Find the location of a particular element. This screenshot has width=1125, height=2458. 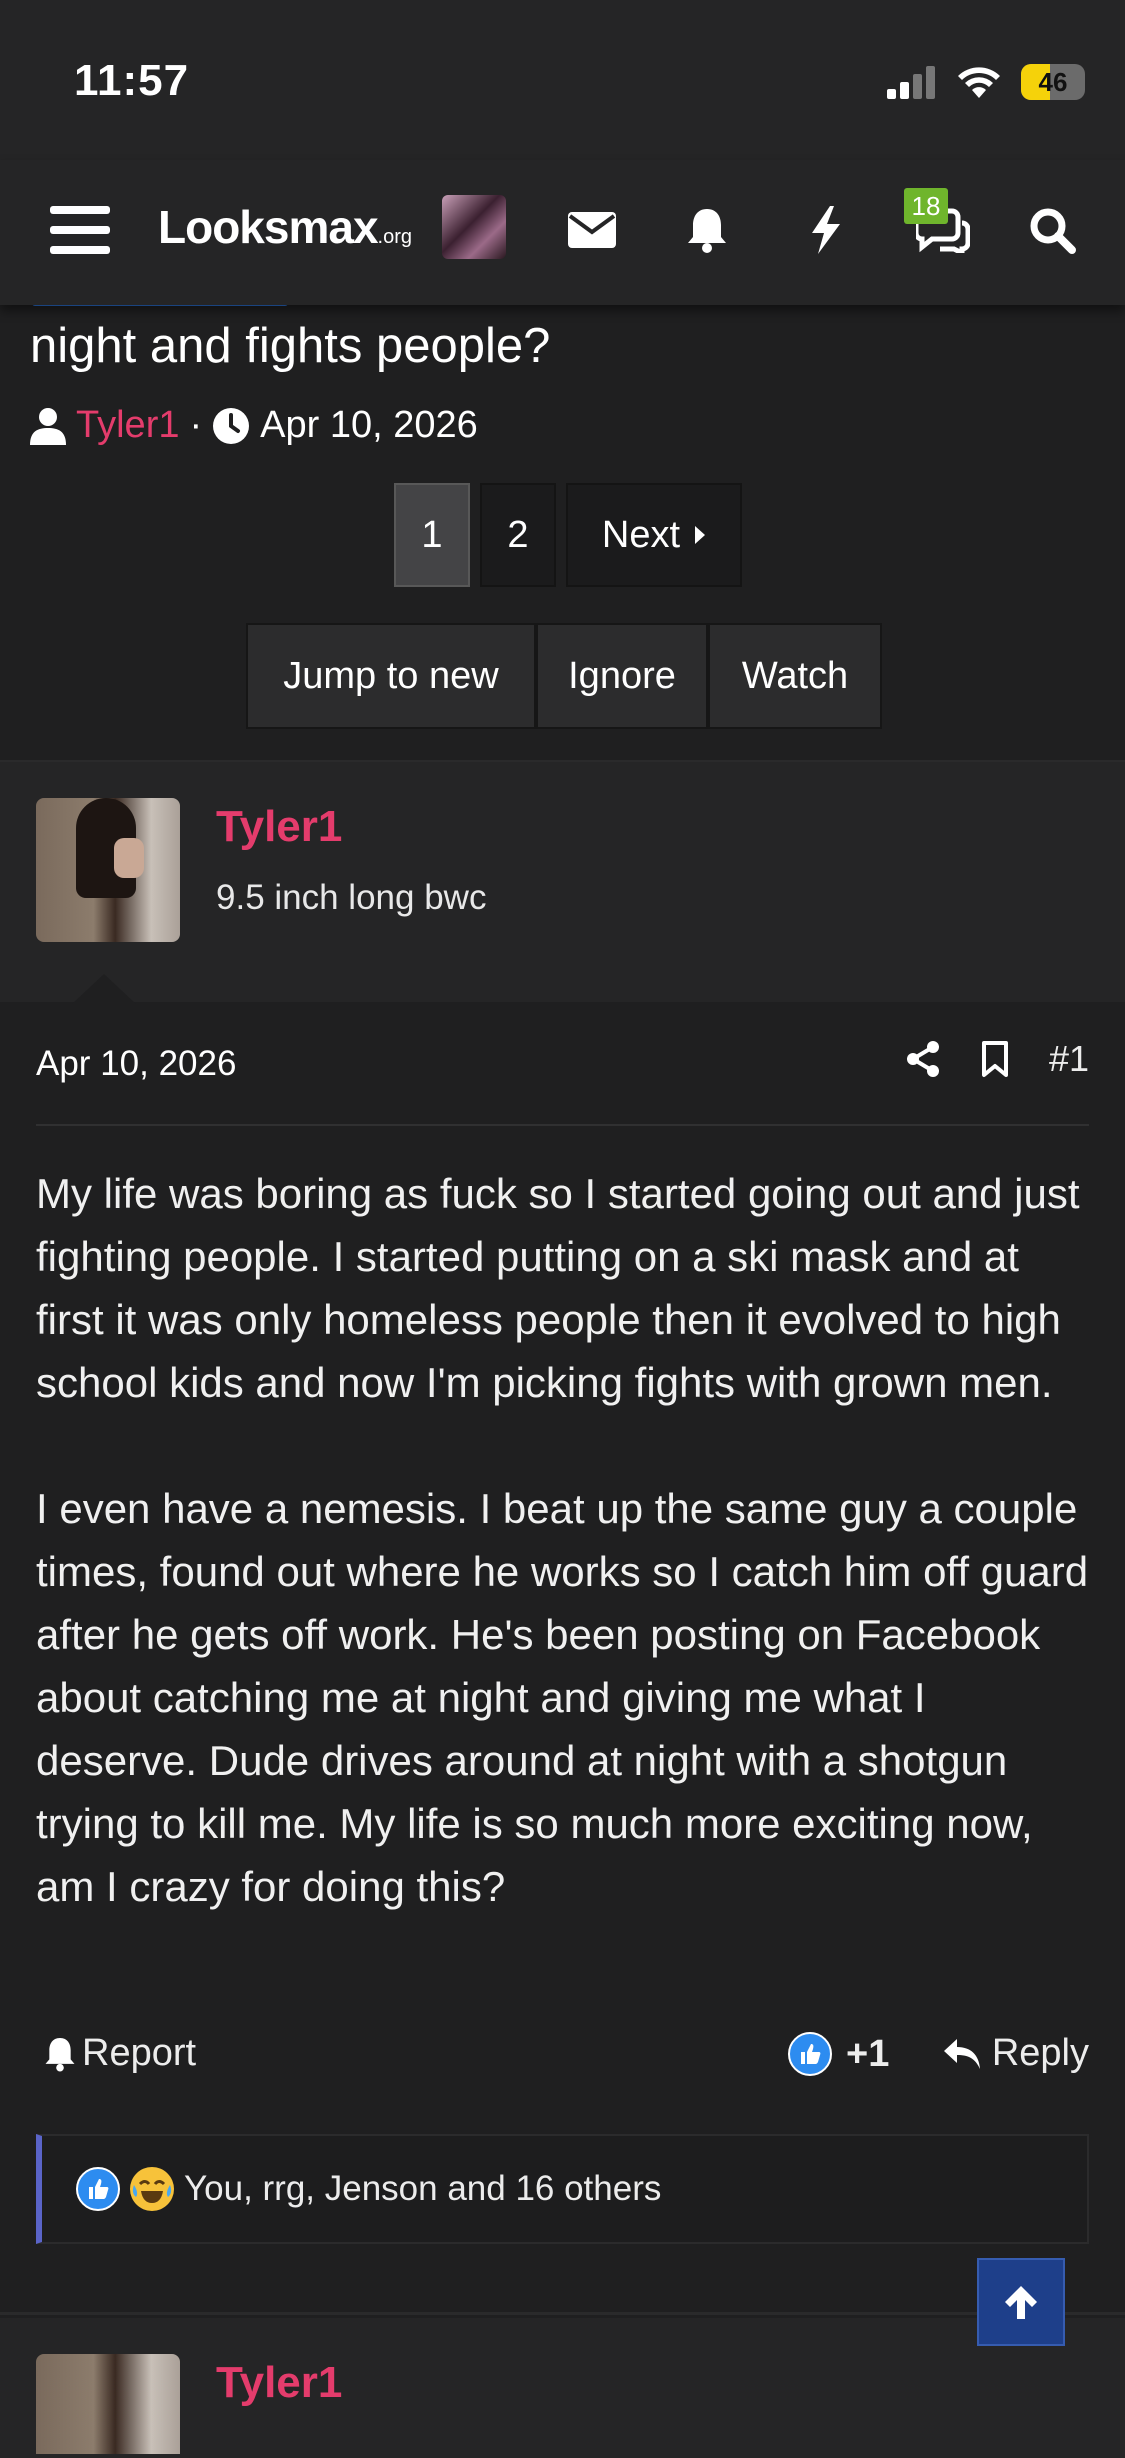

report-label: Report is located at coordinates (139, 2053).